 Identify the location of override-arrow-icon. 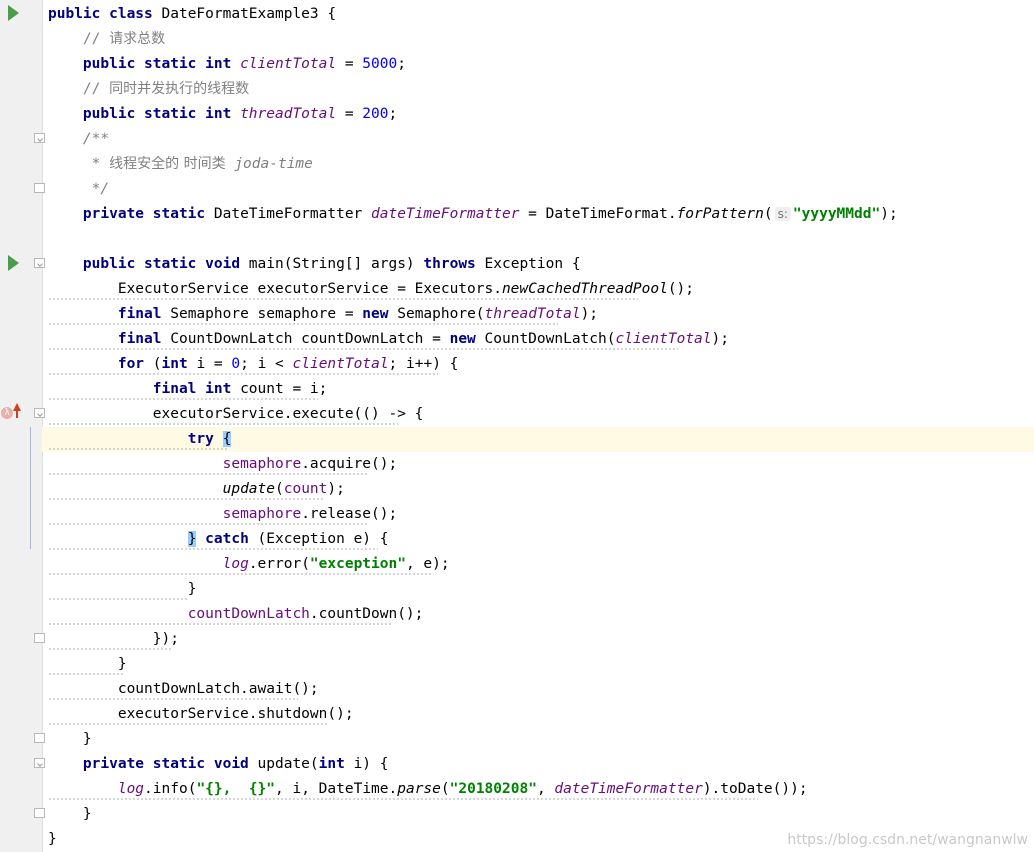
(17, 407).